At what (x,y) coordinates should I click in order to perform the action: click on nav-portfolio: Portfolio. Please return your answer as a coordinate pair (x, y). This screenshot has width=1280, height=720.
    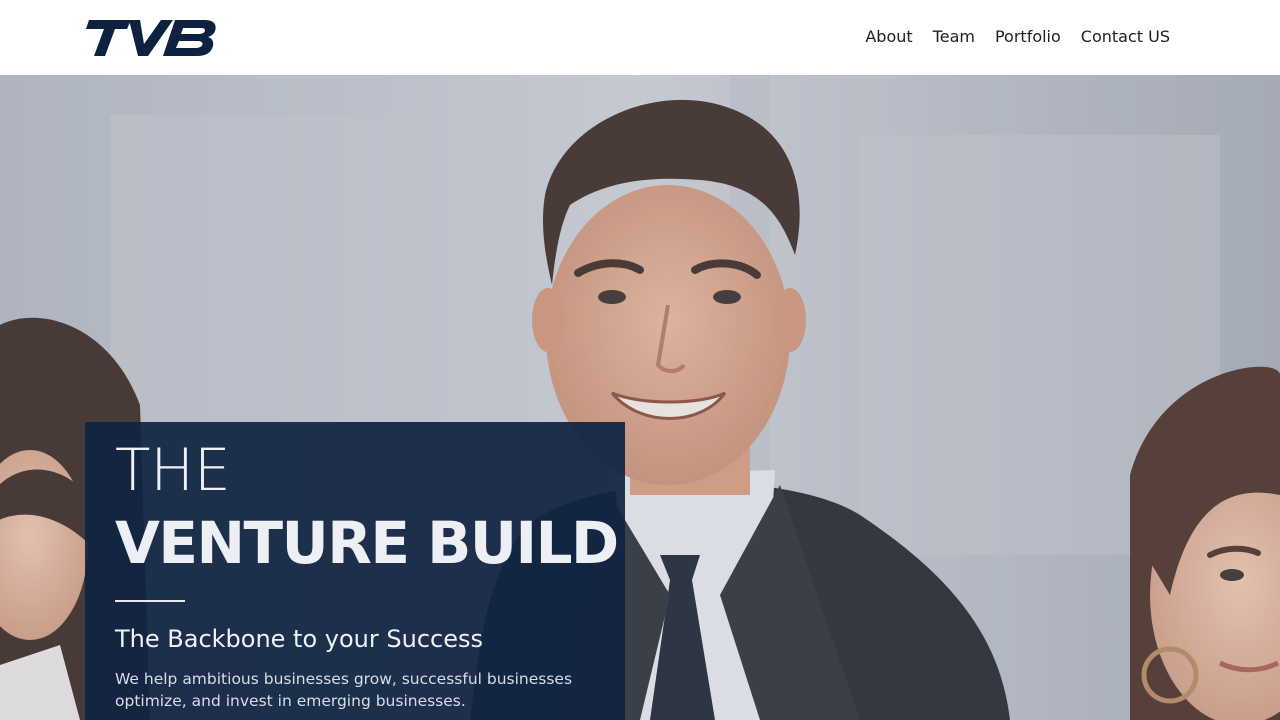
    Looking at the image, I should click on (1028, 37).